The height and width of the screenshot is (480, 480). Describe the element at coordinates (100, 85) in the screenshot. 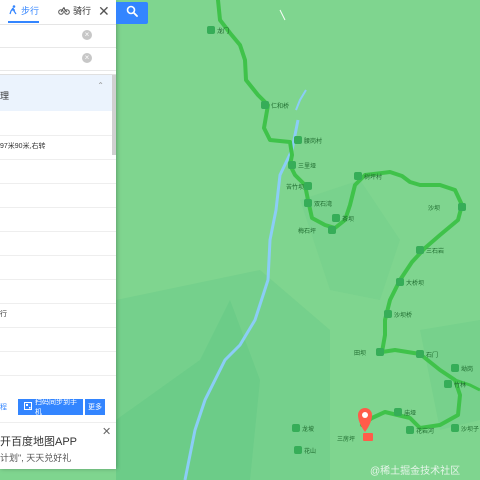

I see `chevron-up-icon: ⌃` at that location.